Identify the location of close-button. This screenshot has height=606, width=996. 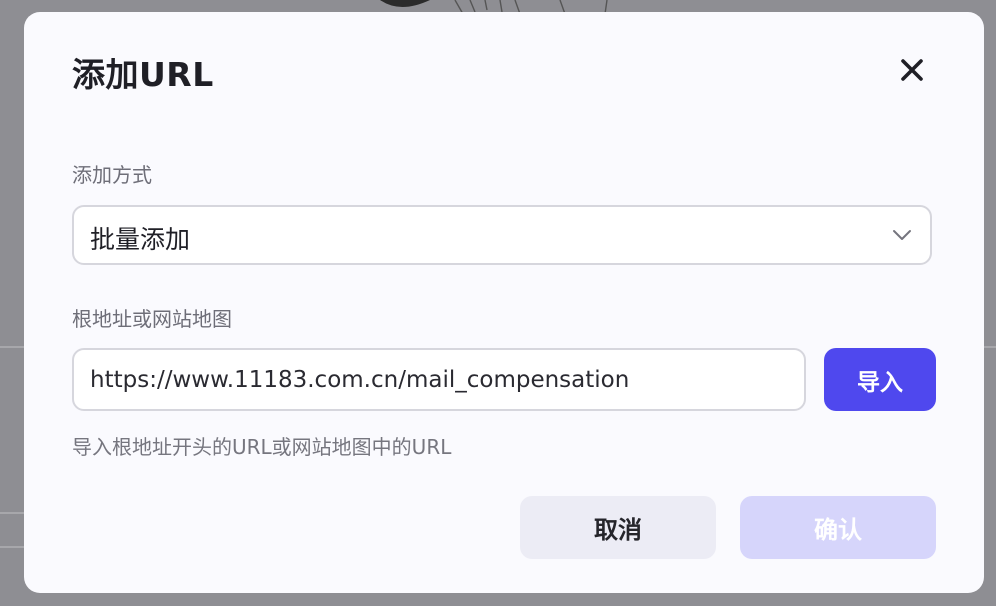
(912, 70).